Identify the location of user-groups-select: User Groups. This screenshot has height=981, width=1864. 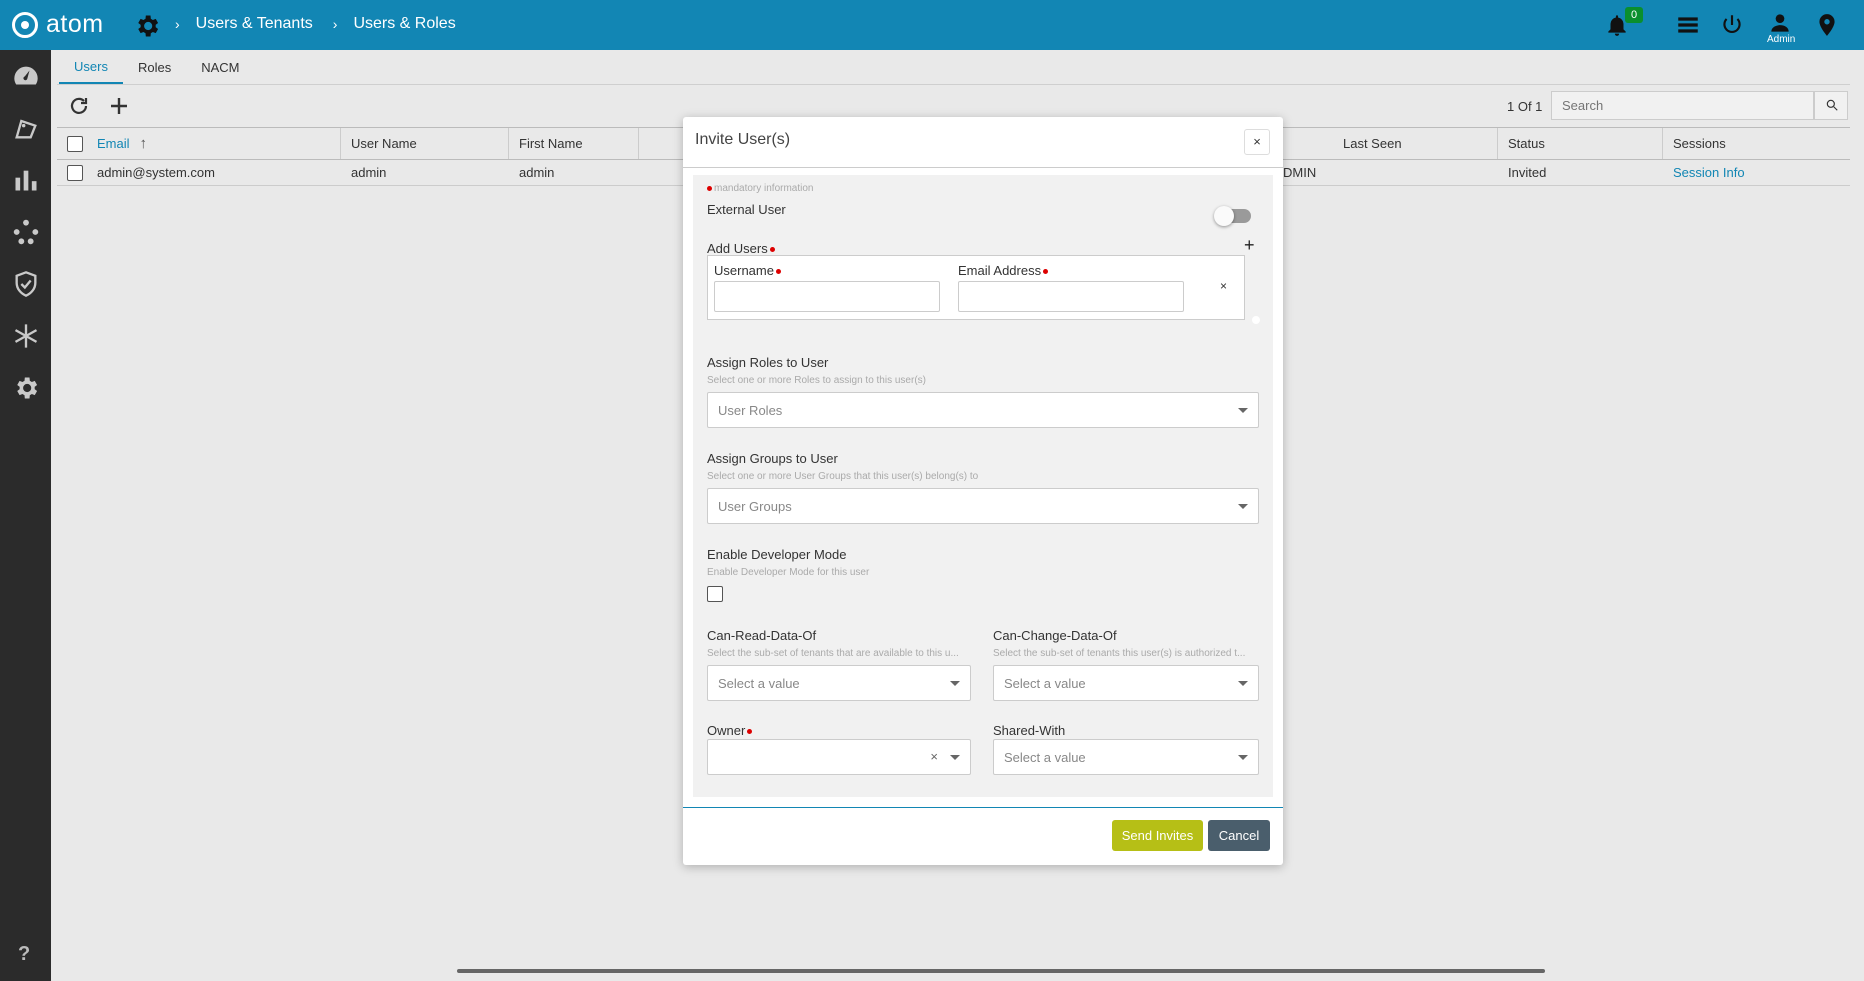
(983, 506).